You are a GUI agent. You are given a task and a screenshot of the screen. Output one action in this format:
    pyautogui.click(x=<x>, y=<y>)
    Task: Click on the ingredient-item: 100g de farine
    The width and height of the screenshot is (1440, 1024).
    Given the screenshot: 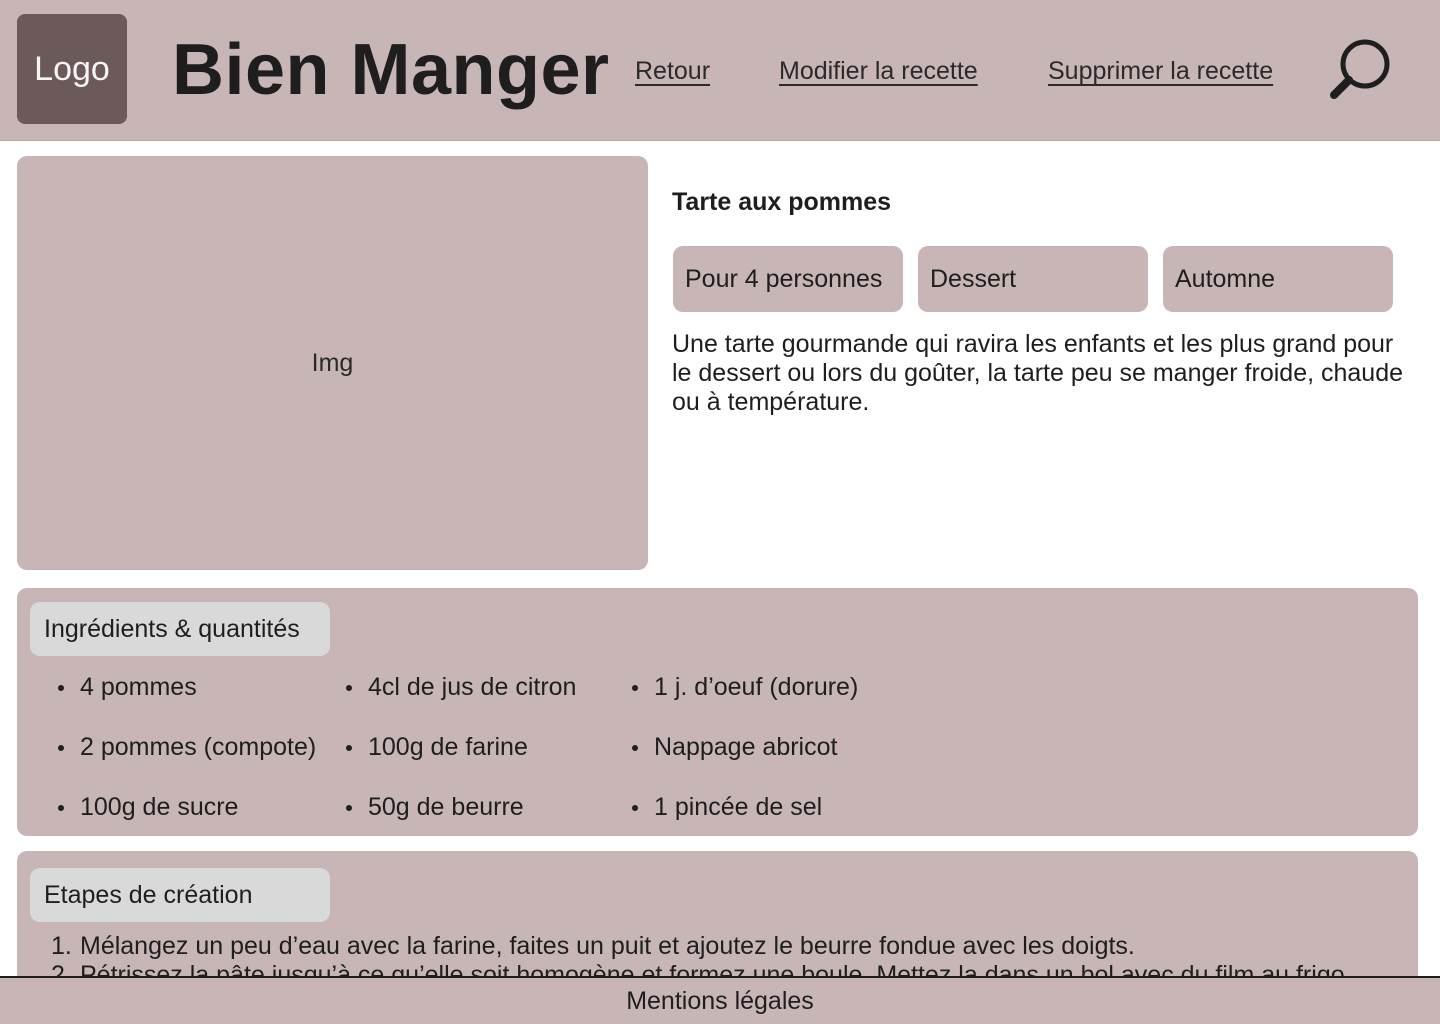 What is the action you would take?
    pyautogui.click(x=460, y=762)
    